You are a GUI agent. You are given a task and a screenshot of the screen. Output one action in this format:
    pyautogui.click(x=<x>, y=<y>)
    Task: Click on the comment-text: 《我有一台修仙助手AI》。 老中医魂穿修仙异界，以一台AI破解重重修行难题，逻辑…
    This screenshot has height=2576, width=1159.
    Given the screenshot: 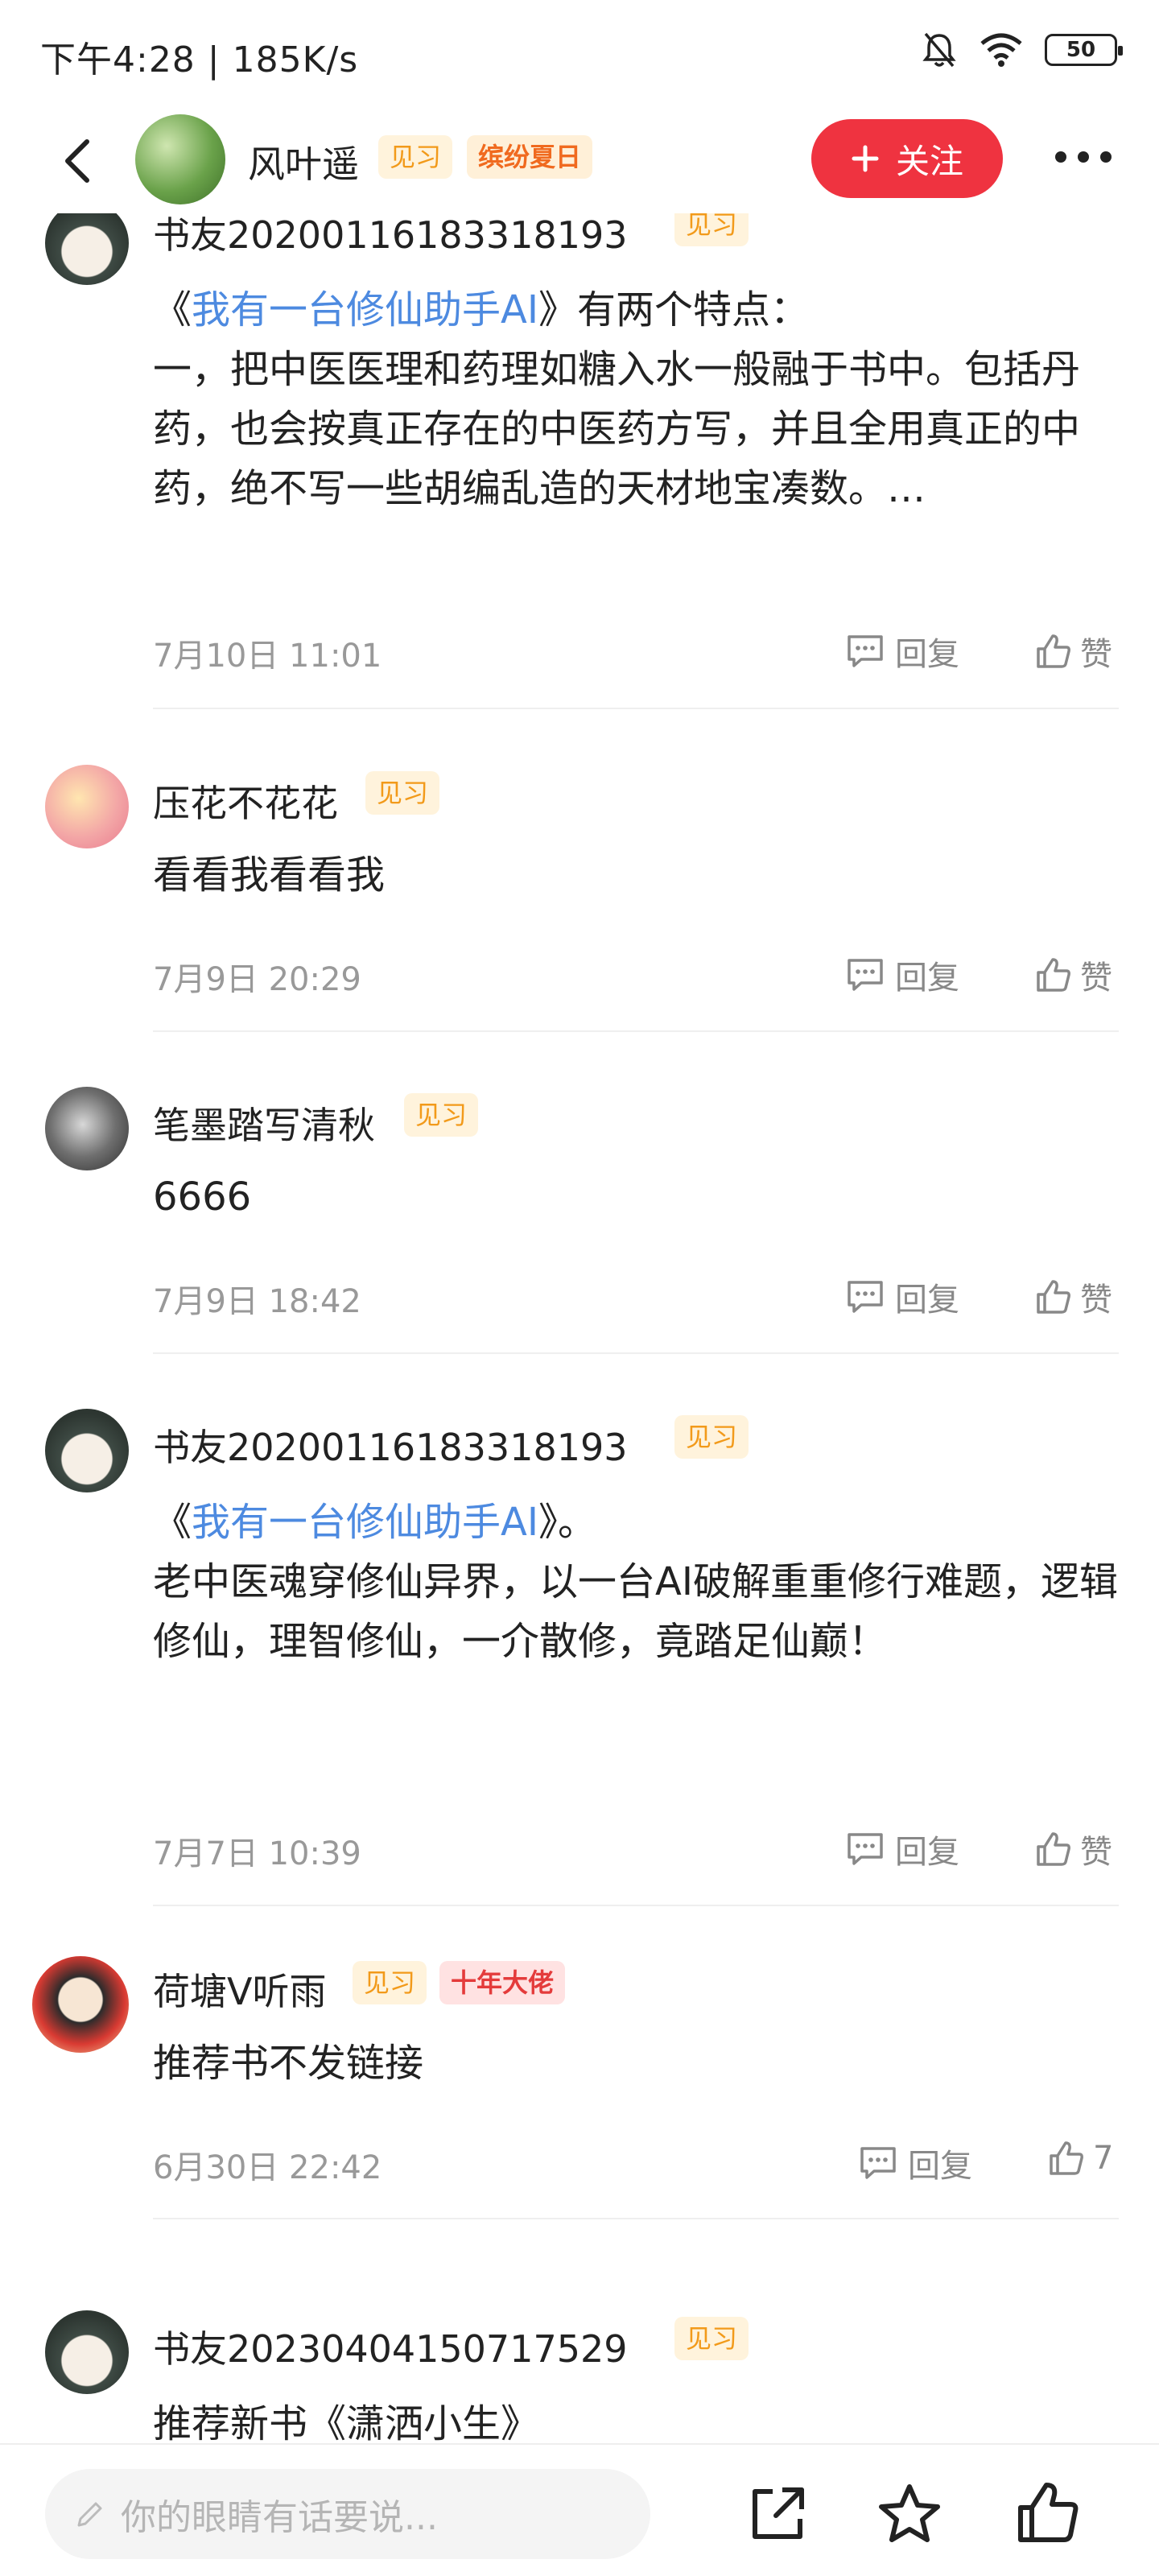 What is the action you would take?
    pyautogui.click(x=636, y=1581)
    